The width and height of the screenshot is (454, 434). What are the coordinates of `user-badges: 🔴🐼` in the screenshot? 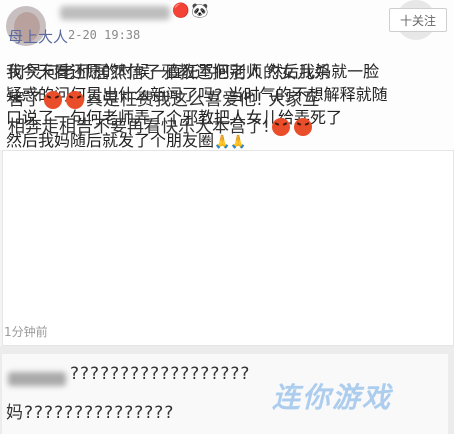 It's located at (191, 11).